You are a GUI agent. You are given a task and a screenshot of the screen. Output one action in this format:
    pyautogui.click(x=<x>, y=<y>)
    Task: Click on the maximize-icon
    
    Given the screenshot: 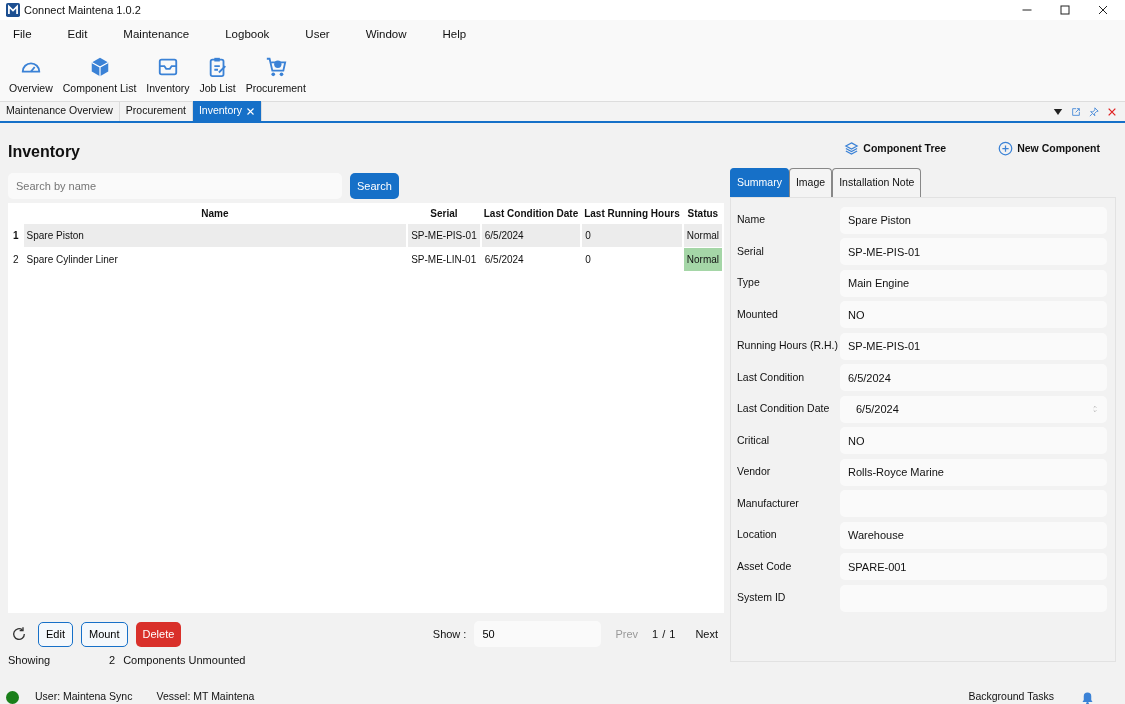 What is the action you would take?
    pyautogui.click(x=1065, y=10)
    